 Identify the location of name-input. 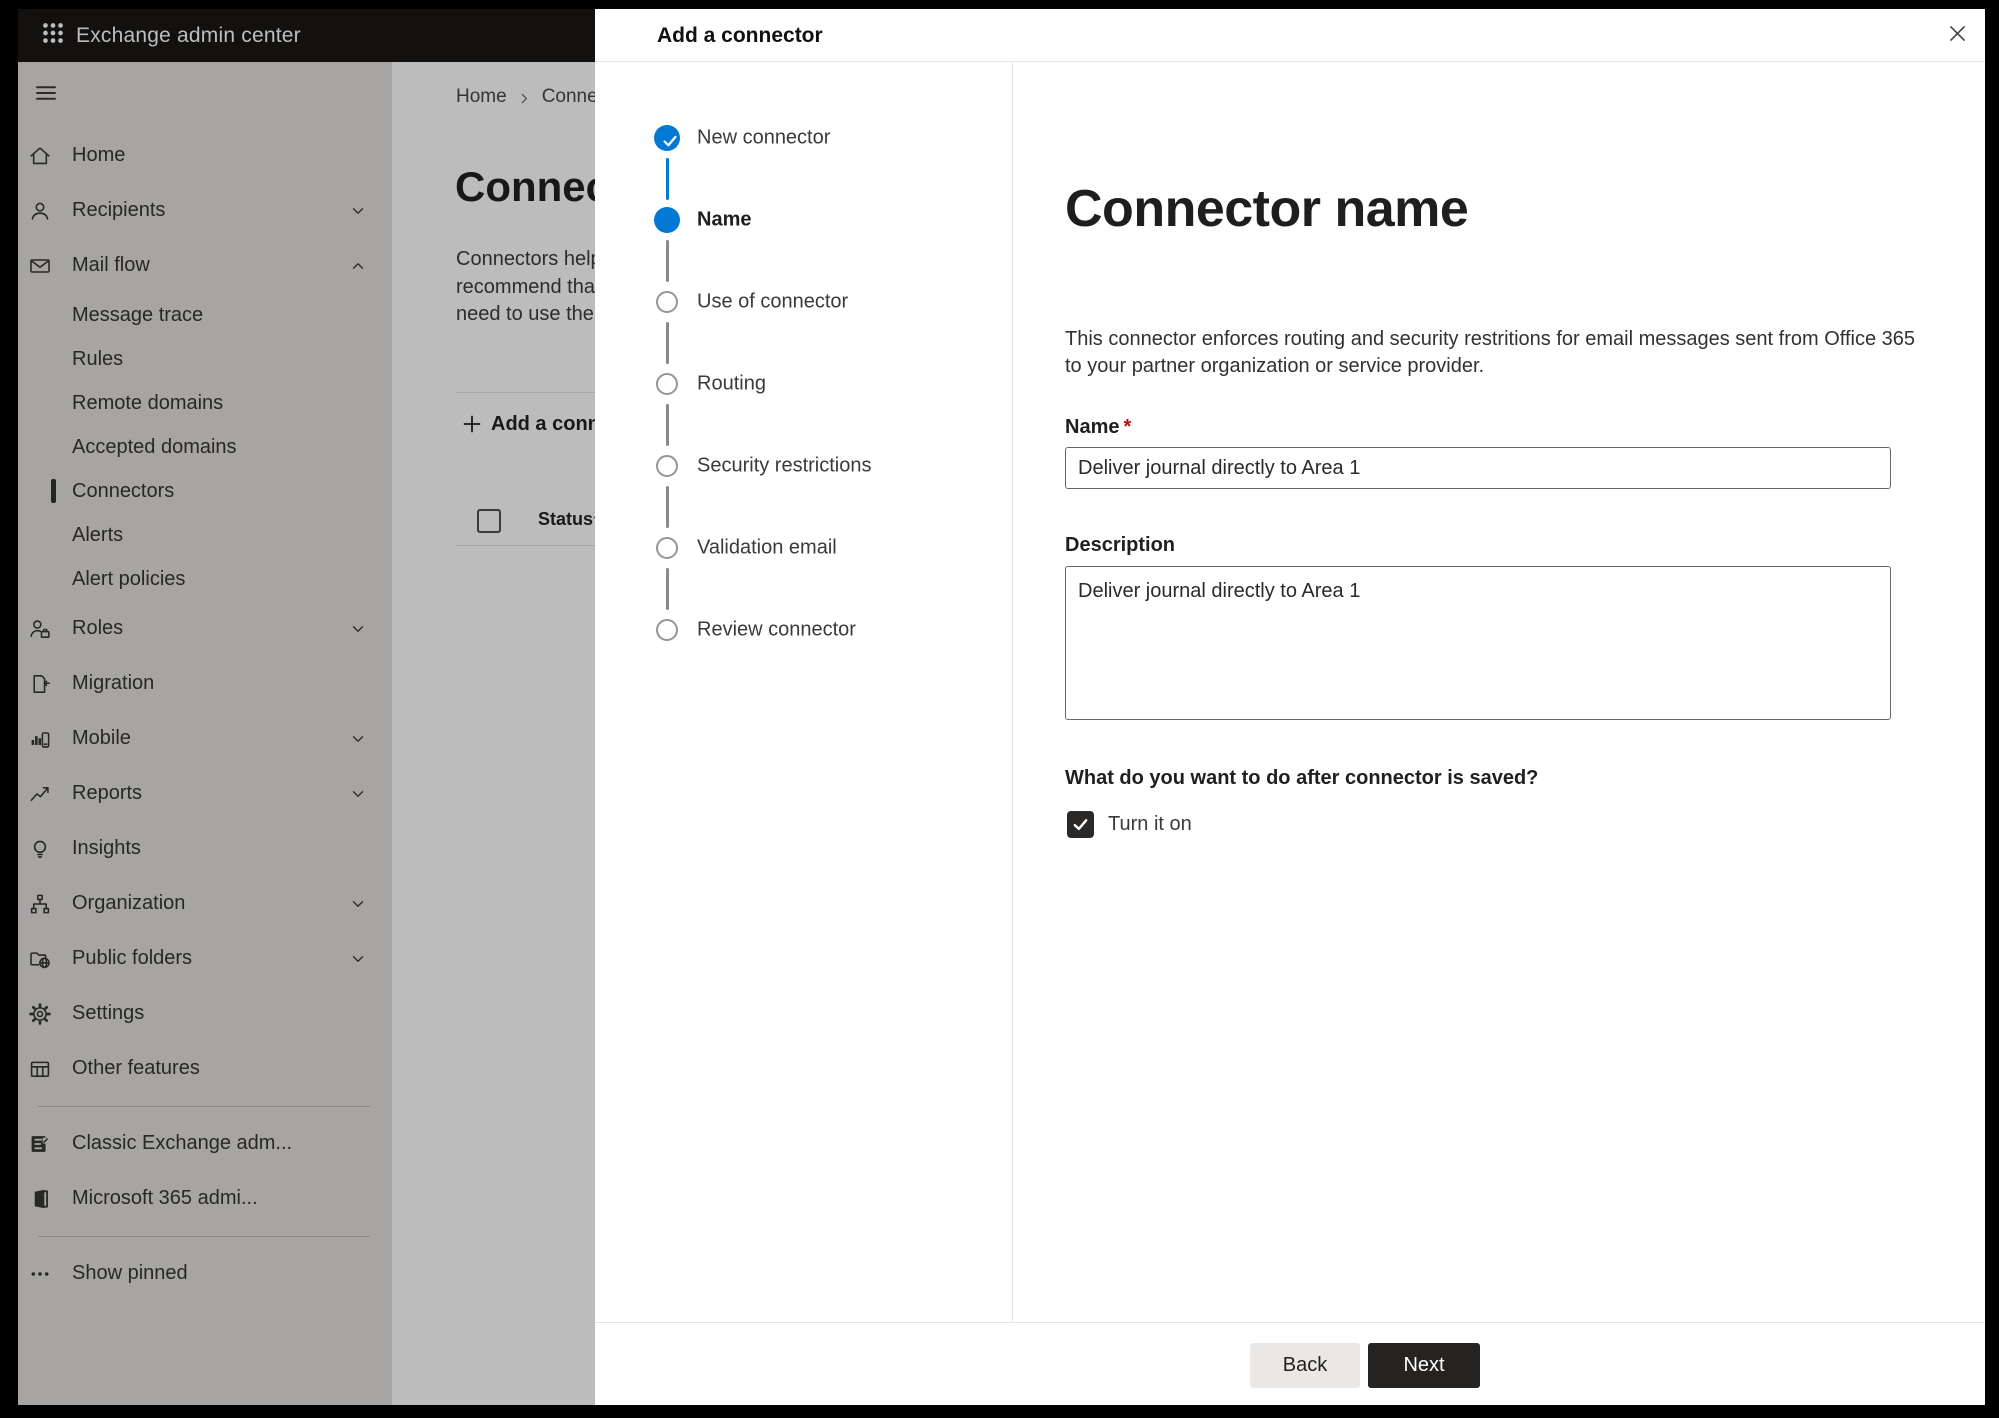
(1478, 468).